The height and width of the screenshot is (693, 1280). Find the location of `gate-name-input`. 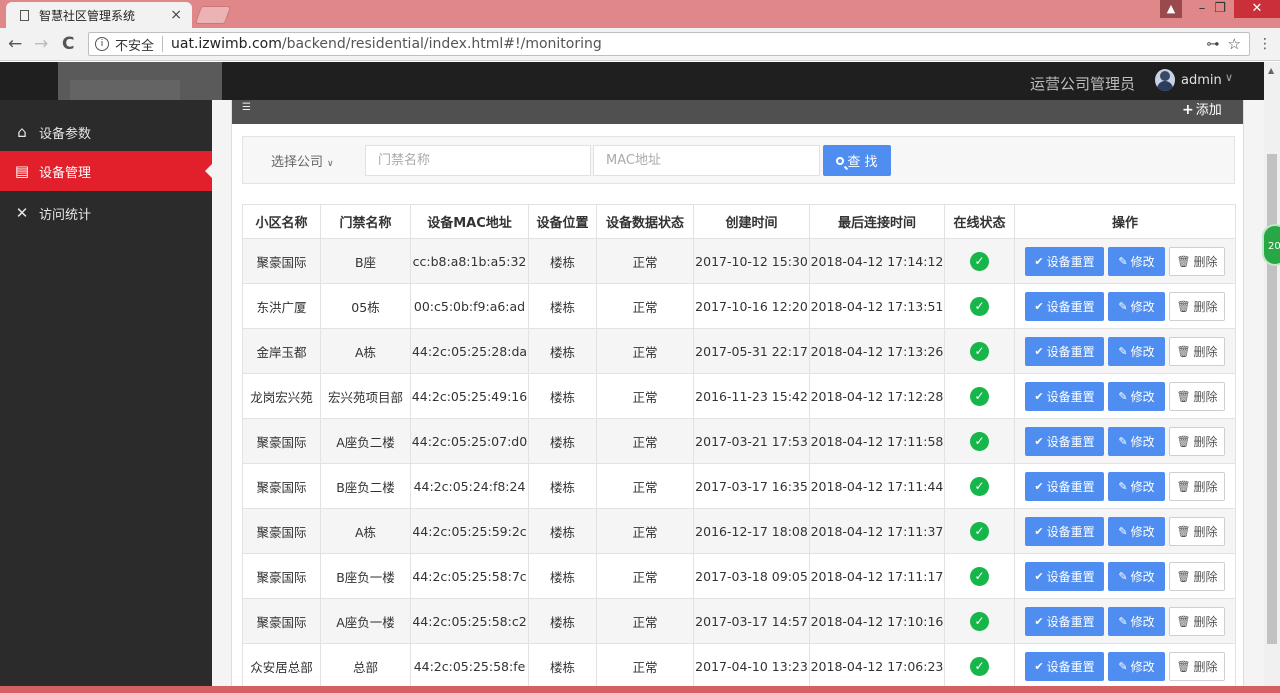

gate-name-input is located at coordinates (478, 160).